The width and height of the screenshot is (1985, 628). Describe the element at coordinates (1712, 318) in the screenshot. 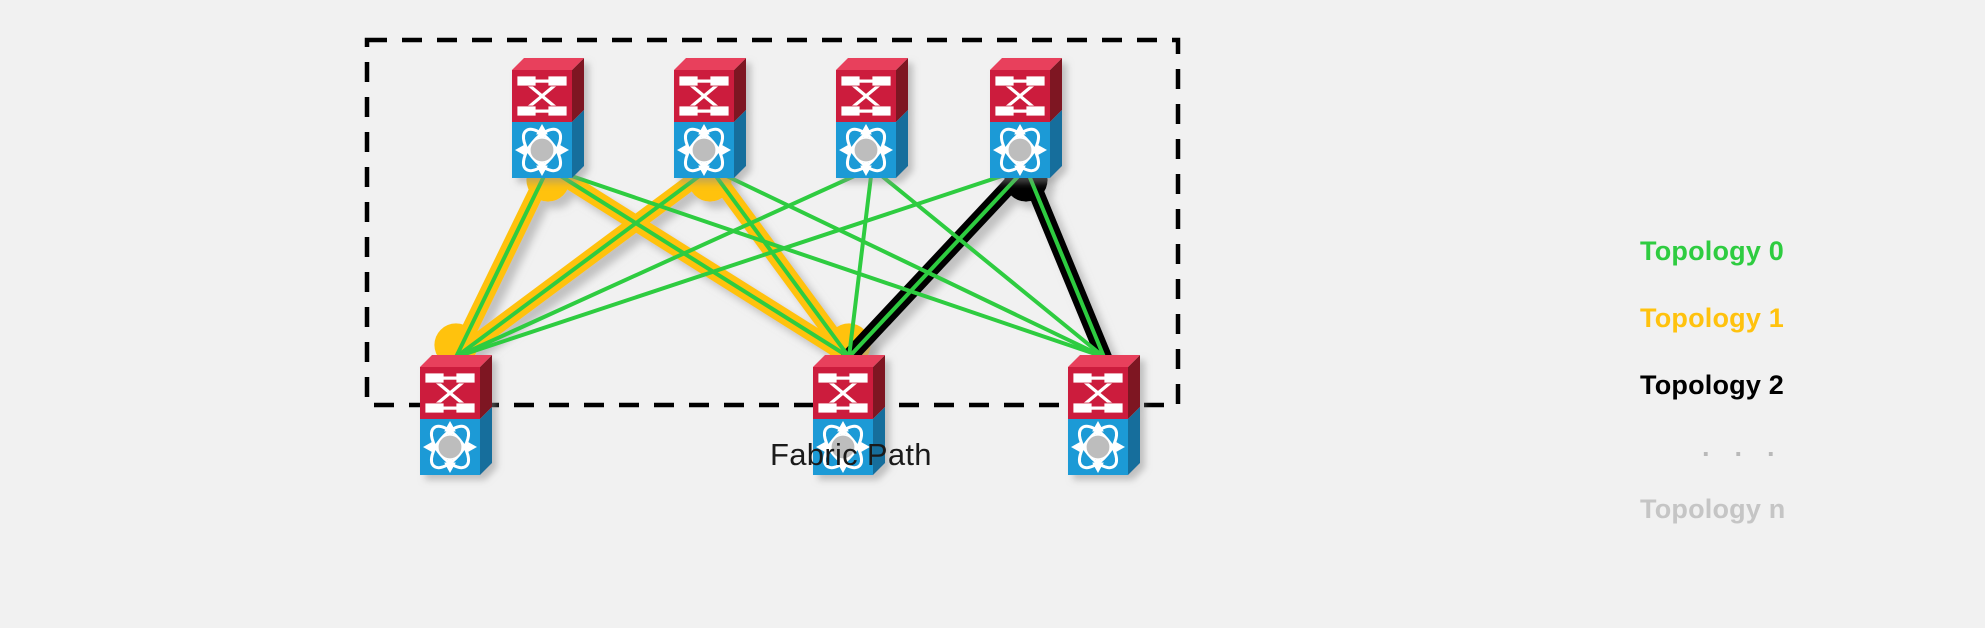

I see `legend-label-topology-1: Topology 1` at that location.